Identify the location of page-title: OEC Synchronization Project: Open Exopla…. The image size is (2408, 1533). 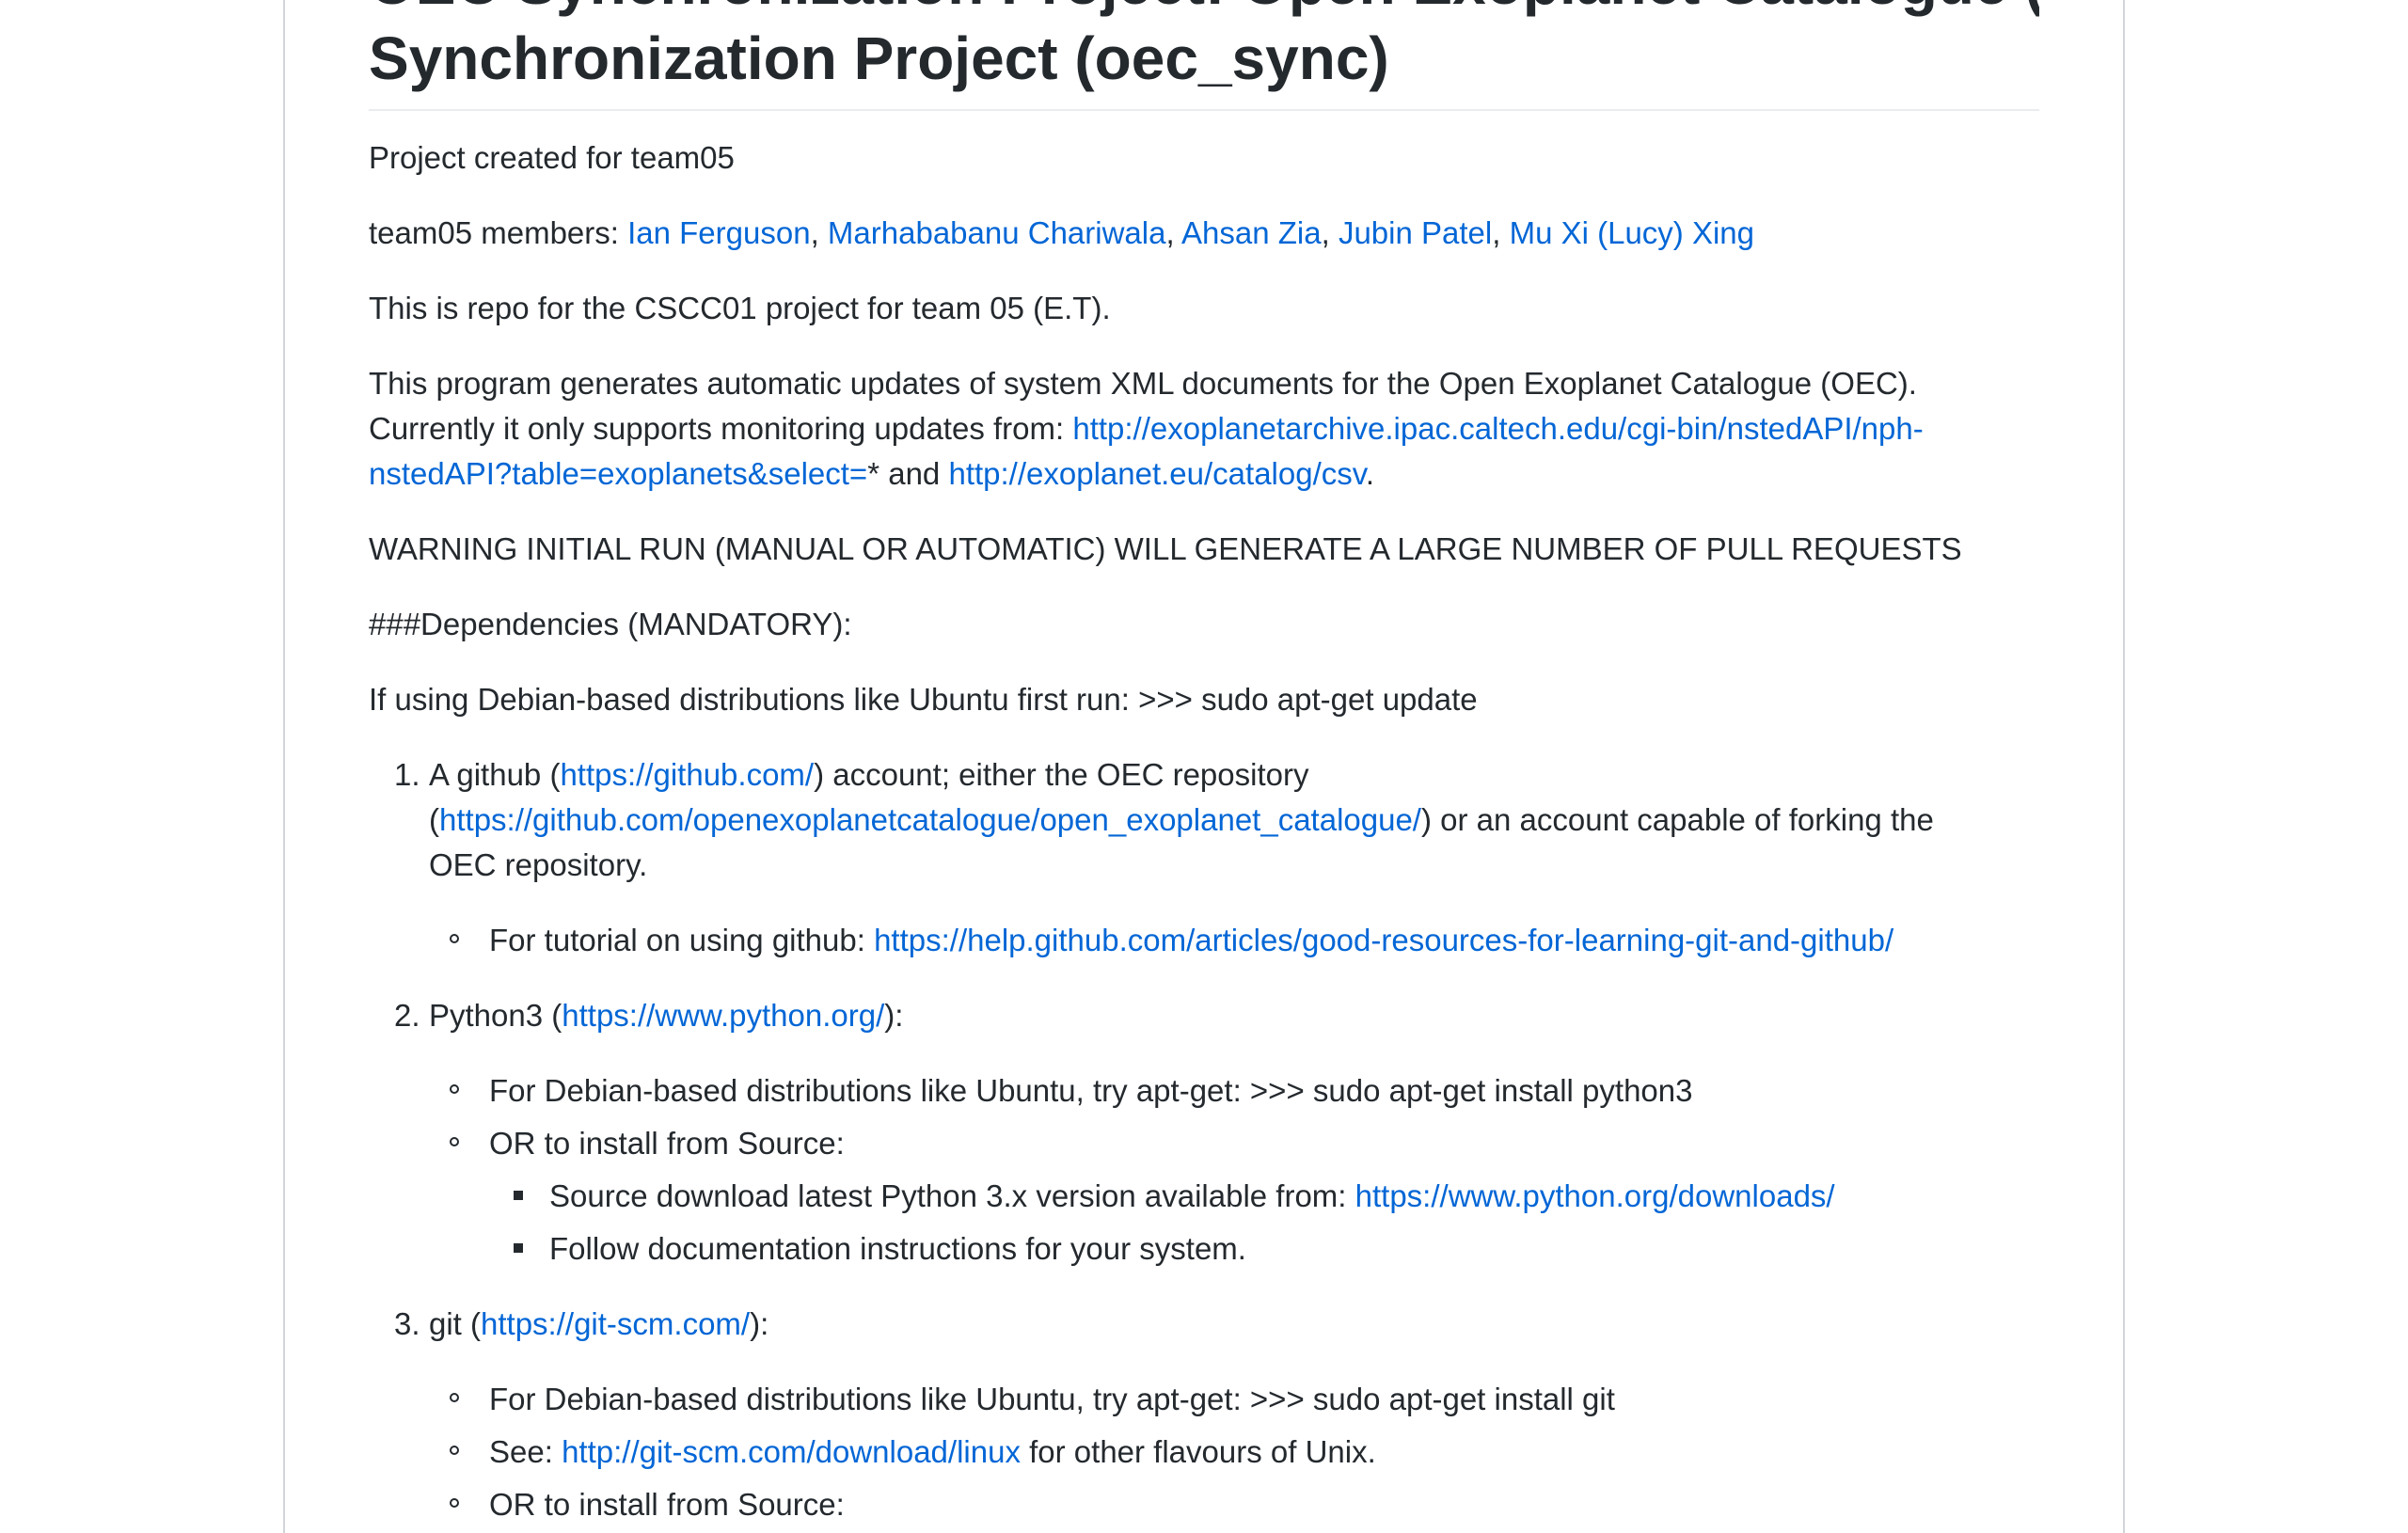
(1204, 55).